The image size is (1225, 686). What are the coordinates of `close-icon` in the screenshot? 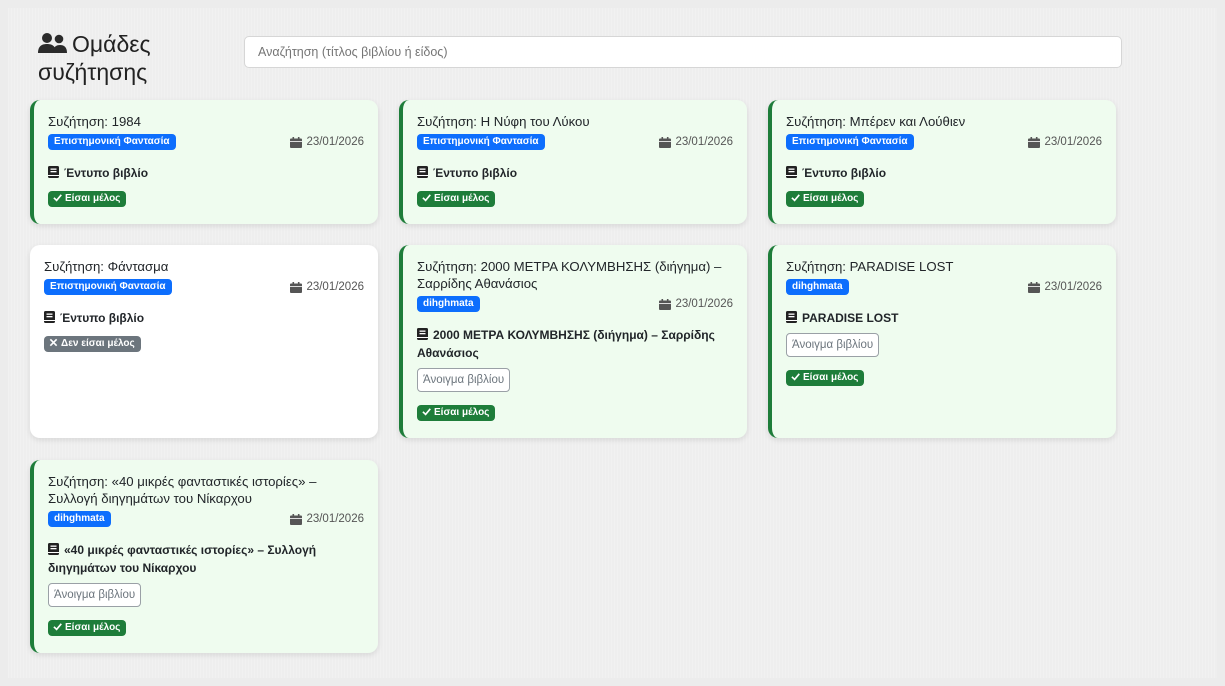 It's located at (53, 342).